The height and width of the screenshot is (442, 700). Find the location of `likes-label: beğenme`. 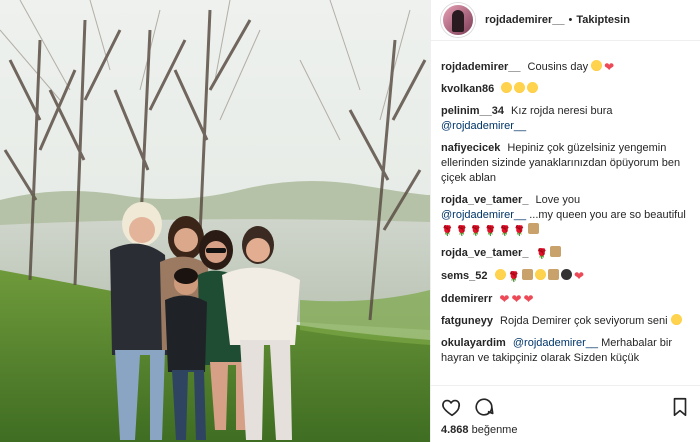

likes-label: beğenme is located at coordinates (494, 430).